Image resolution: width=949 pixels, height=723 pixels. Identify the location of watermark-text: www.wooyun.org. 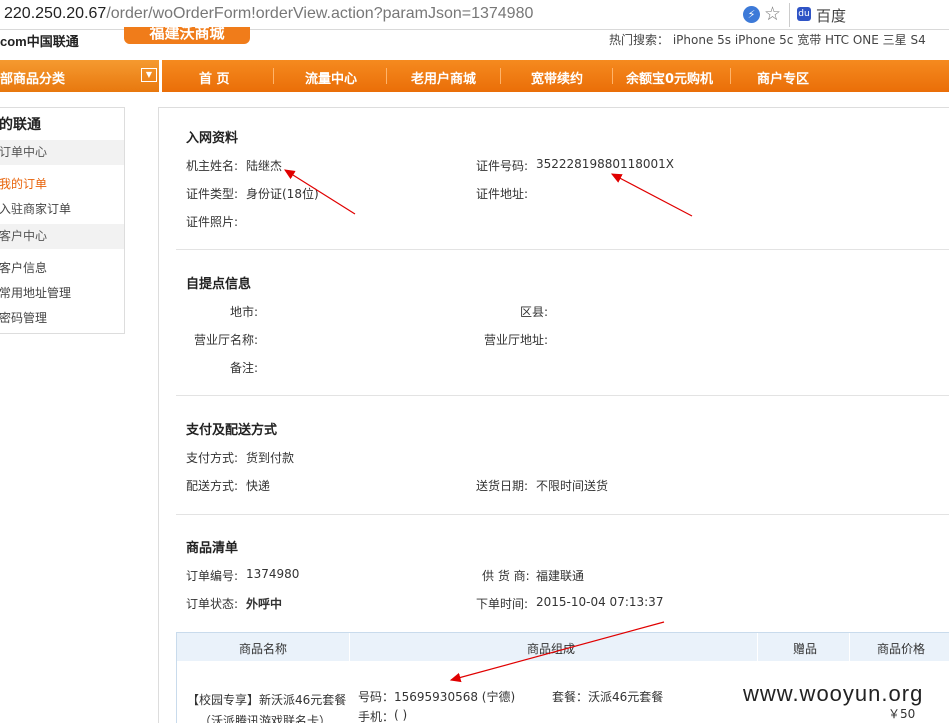
(833, 693).